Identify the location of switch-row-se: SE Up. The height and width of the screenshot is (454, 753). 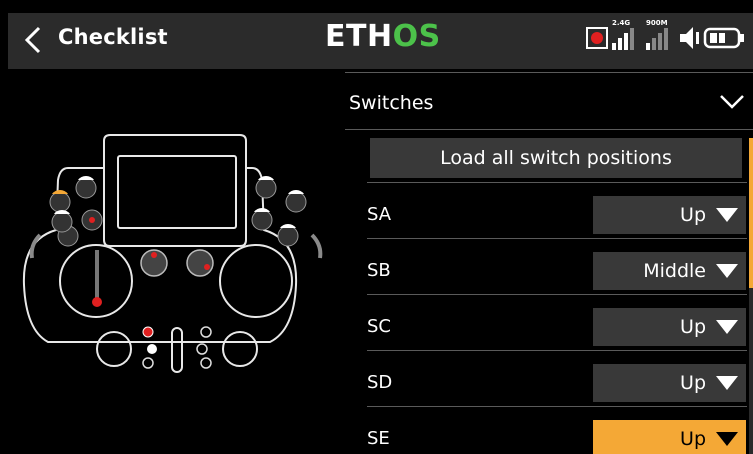
(549, 432).